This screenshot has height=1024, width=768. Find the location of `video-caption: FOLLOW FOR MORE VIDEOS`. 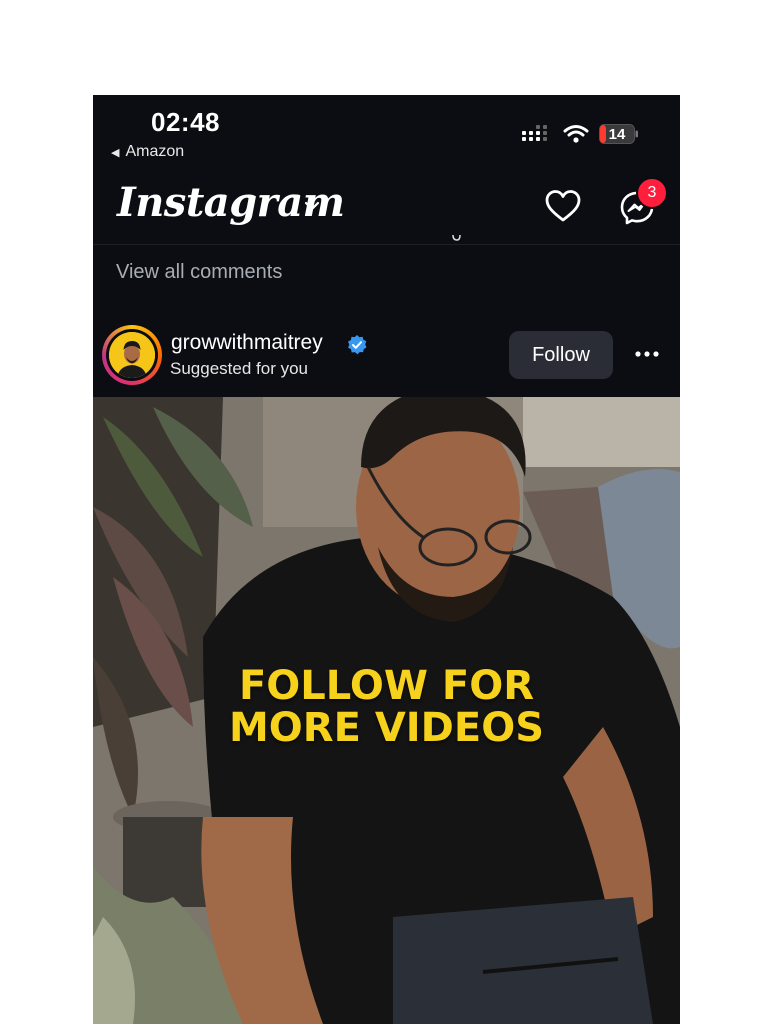

video-caption: FOLLOW FOR MORE VIDEOS is located at coordinates (386, 707).